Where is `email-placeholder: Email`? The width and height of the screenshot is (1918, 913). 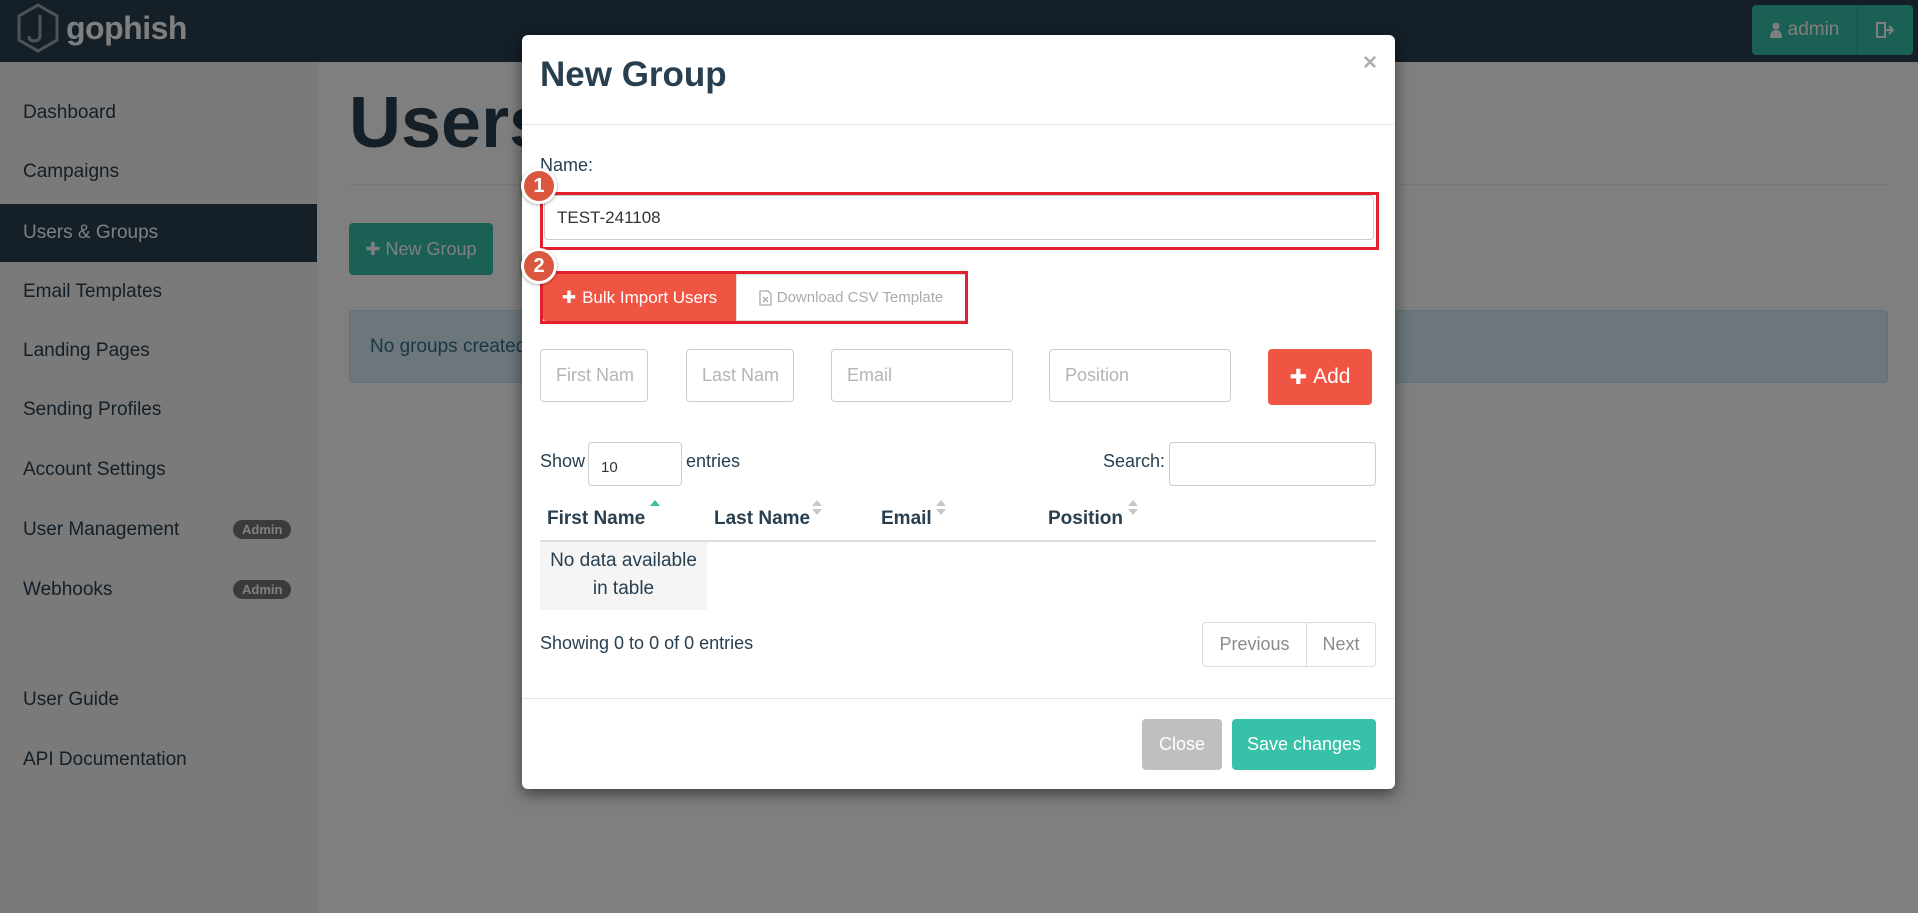 email-placeholder: Email is located at coordinates (870, 375).